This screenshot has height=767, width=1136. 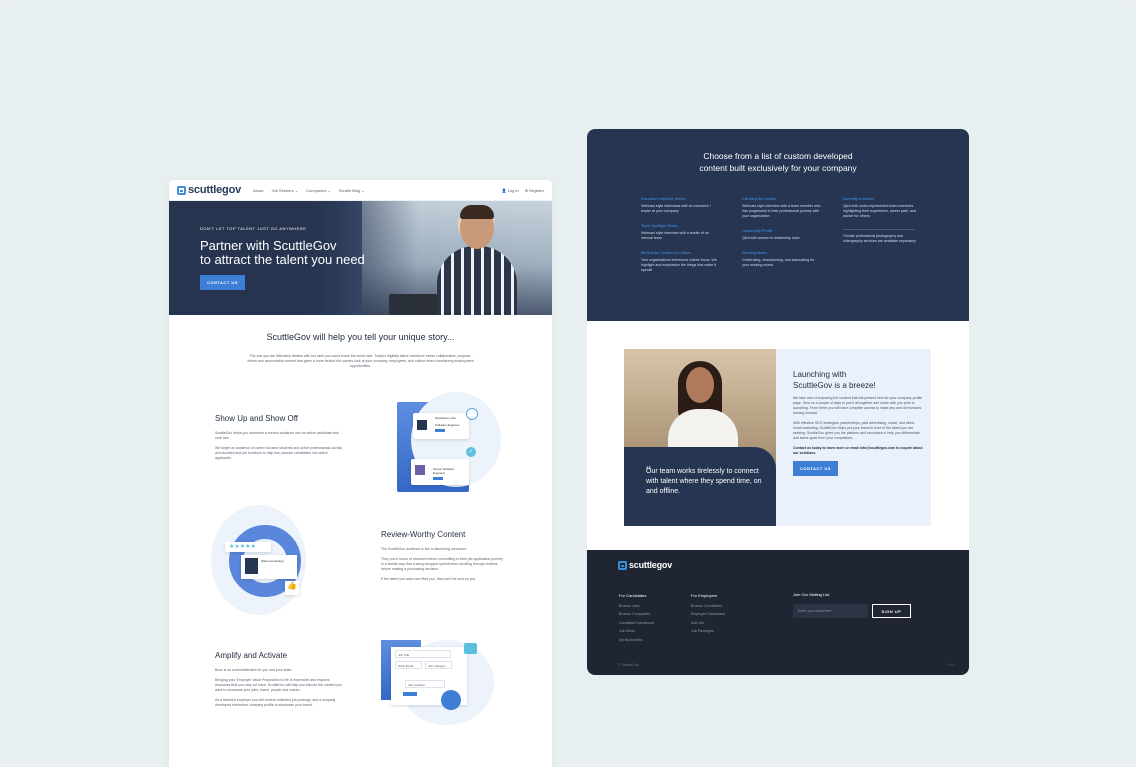 What do you see at coordinates (830, 611) in the screenshot?
I see `email-input: Enter your email here` at bounding box center [830, 611].